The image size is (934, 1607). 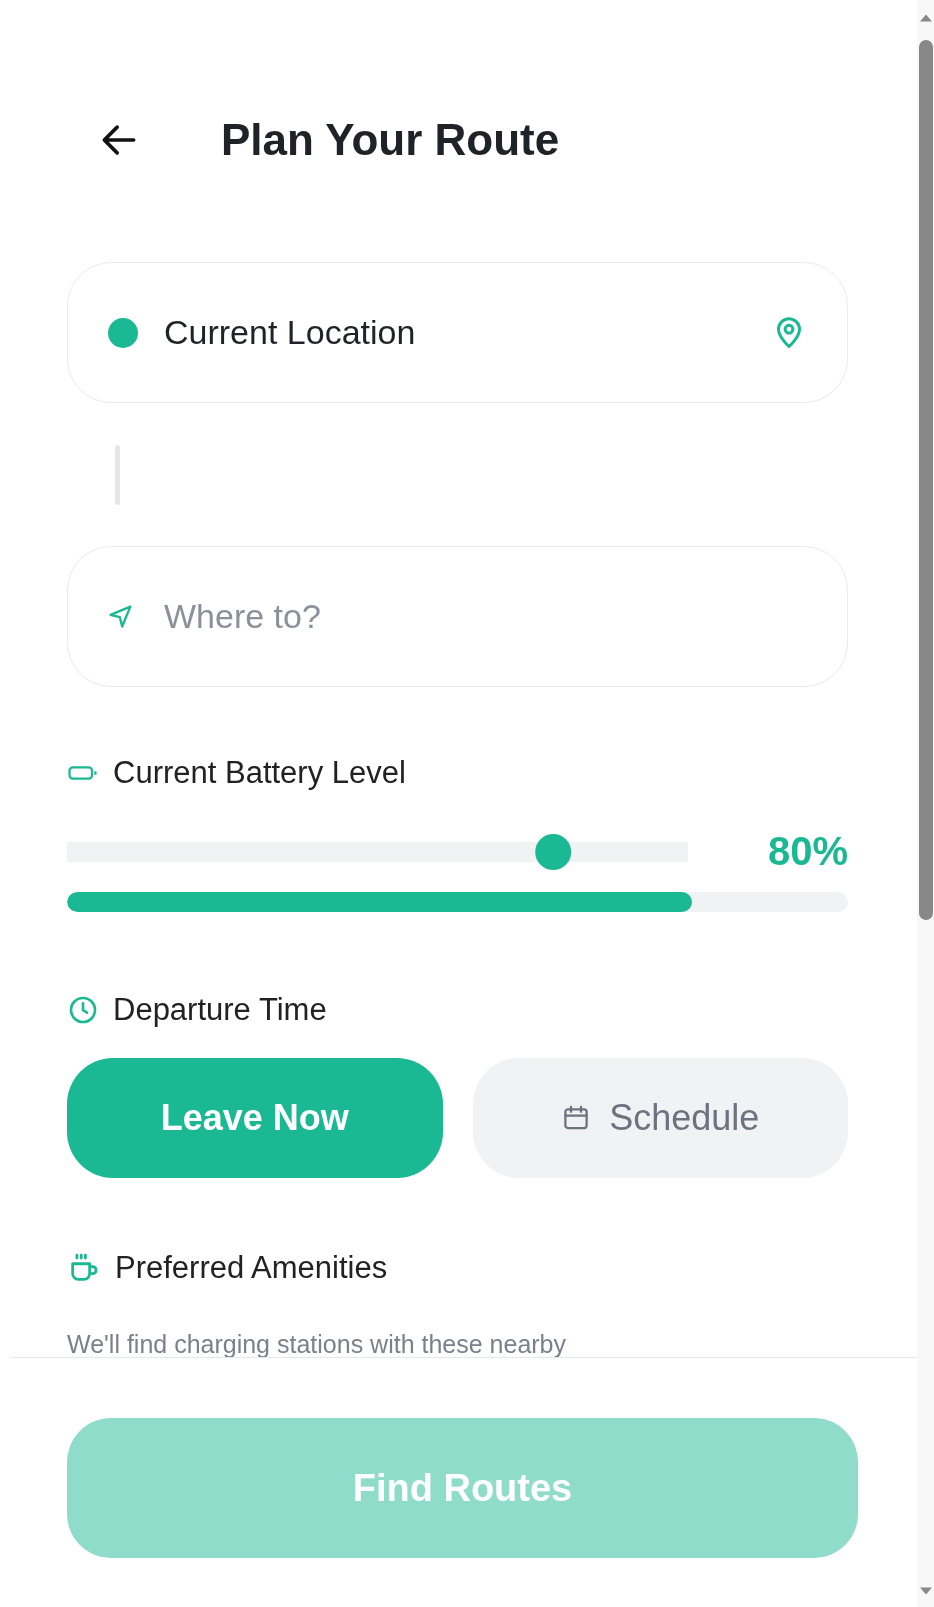 What do you see at coordinates (925, 18) in the screenshot?
I see `scroll-up-icon` at bounding box center [925, 18].